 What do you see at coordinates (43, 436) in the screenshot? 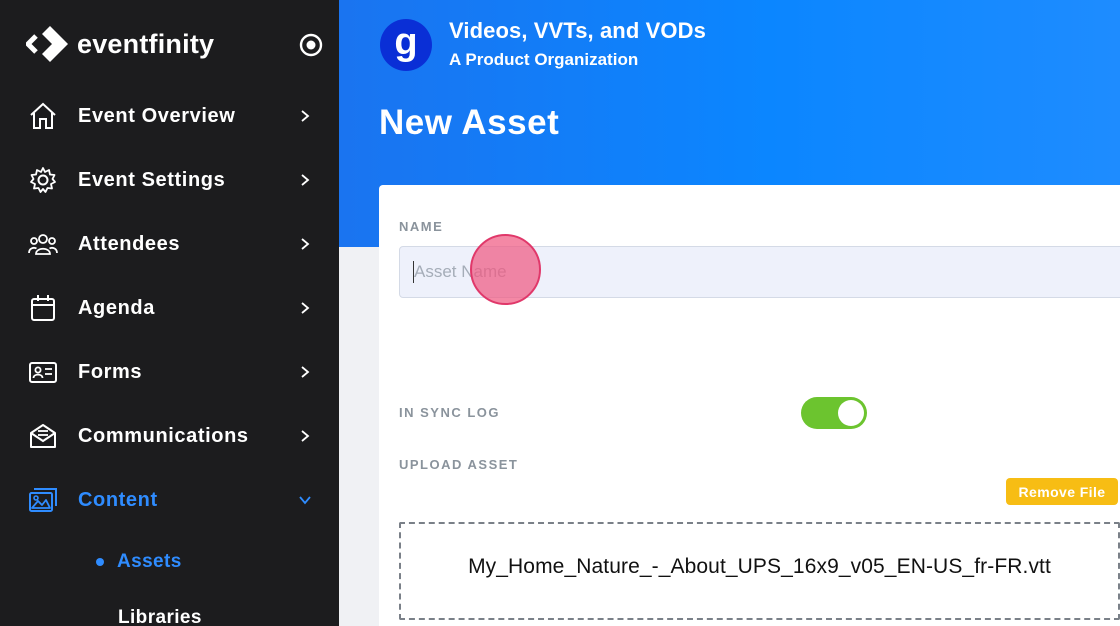
I see `mail-icon` at bounding box center [43, 436].